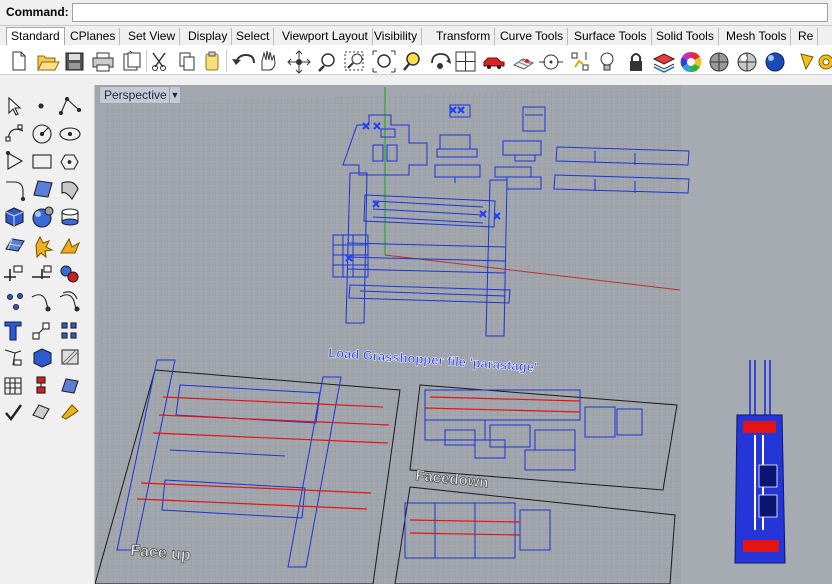  I want to click on lock-icon, so click(636, 62).